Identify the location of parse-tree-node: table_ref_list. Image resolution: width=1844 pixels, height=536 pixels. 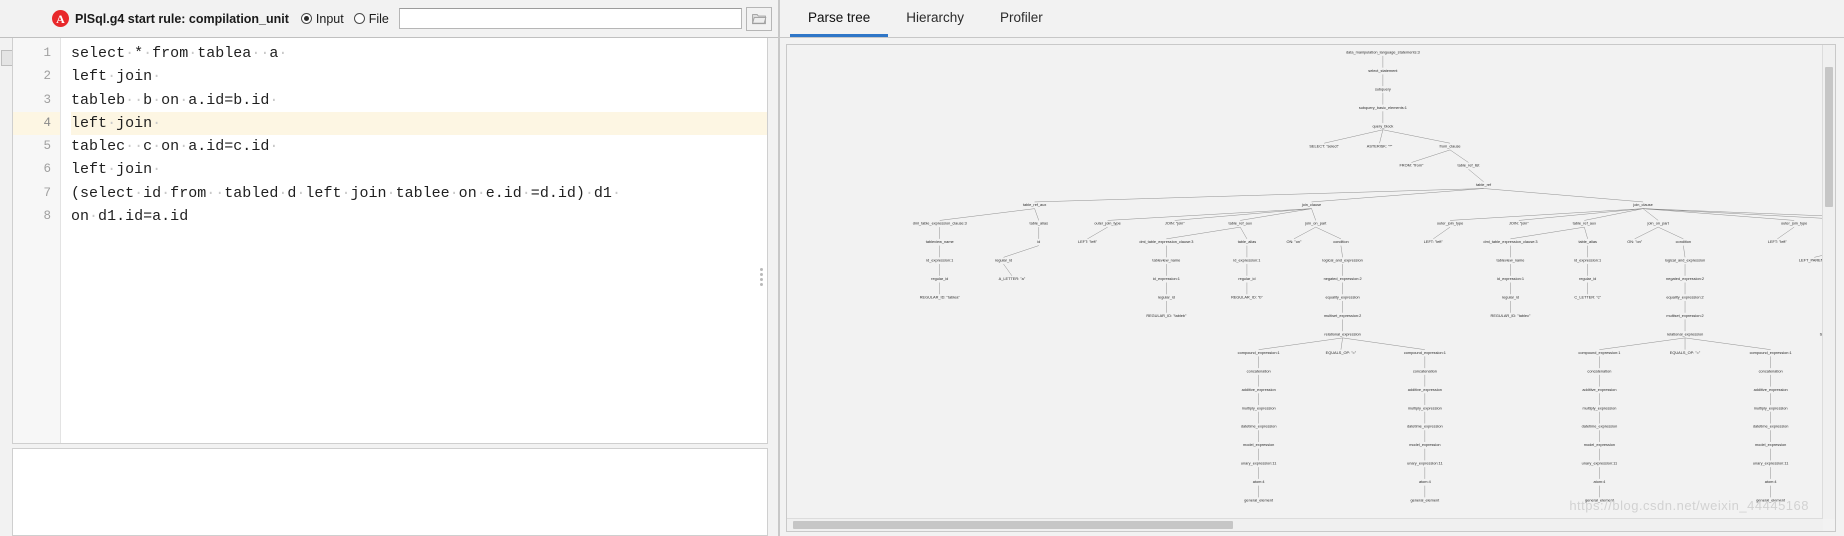
(1469, 166).